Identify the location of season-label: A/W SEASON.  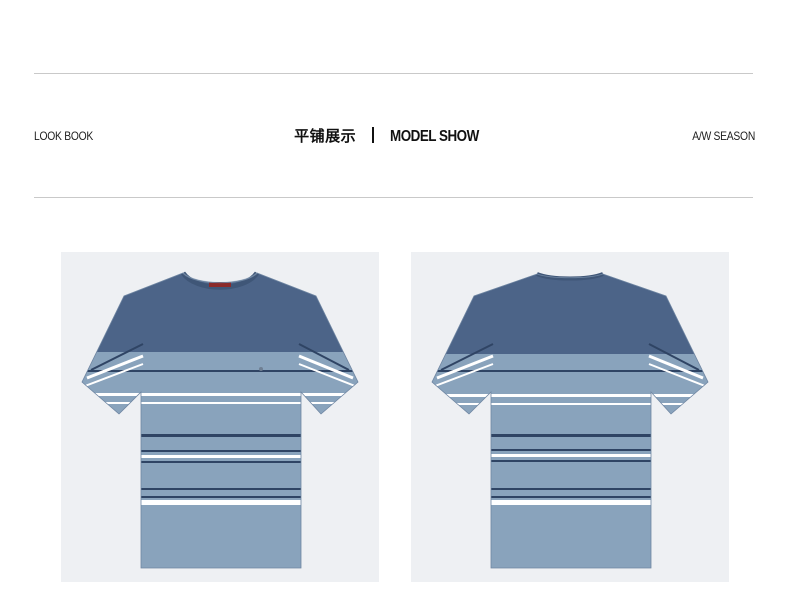
(723, 136).